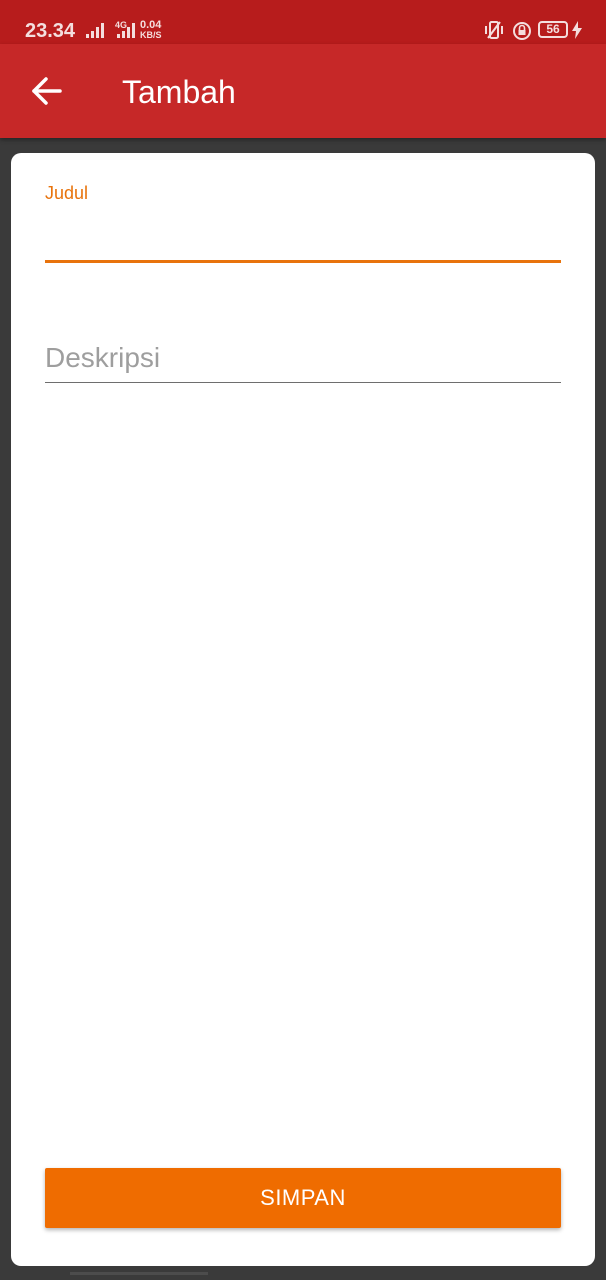 The height and width of the screenshot is (1280, 606). What do you see at coordinates (67, 193) in the screenshot?
I see `judul-label: Judul` at bounding box center [67, 193].